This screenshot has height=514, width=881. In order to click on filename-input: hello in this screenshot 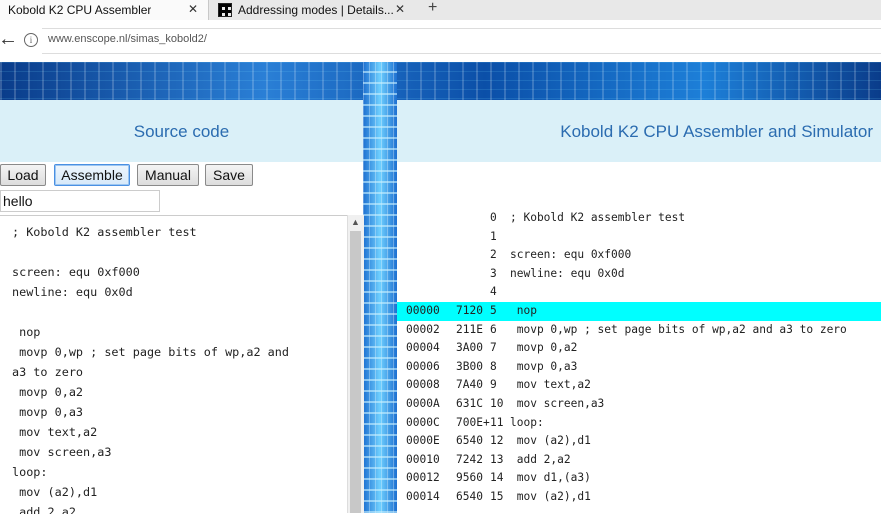, I will do `click(80, 201)`.